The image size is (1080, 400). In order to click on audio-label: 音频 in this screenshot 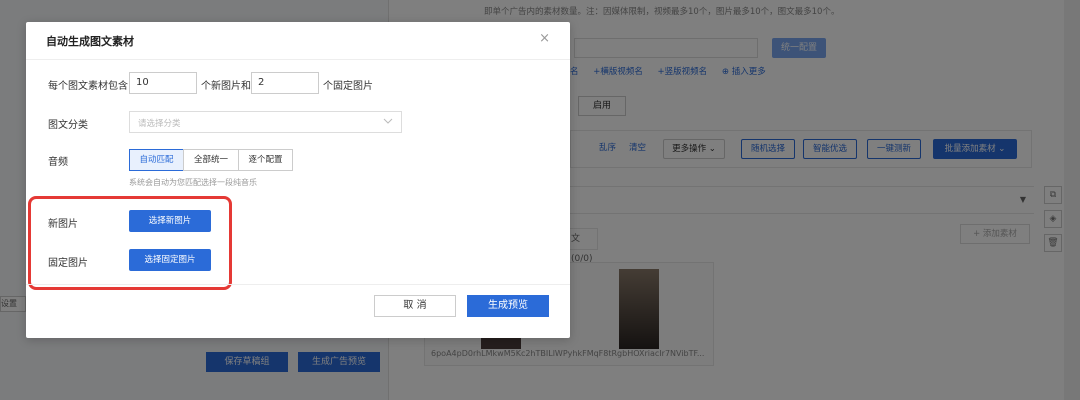, I will do `click(58, 162)`.